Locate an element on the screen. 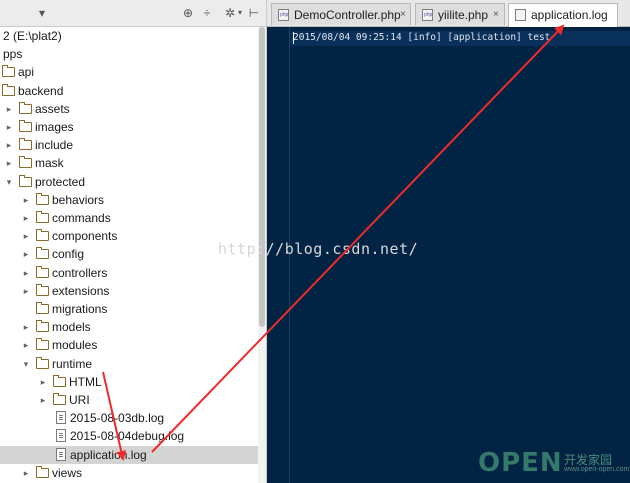 The image size is (630, 483). tree-item-label: 2015-08-03db.log is located at coordinates (117, 418).